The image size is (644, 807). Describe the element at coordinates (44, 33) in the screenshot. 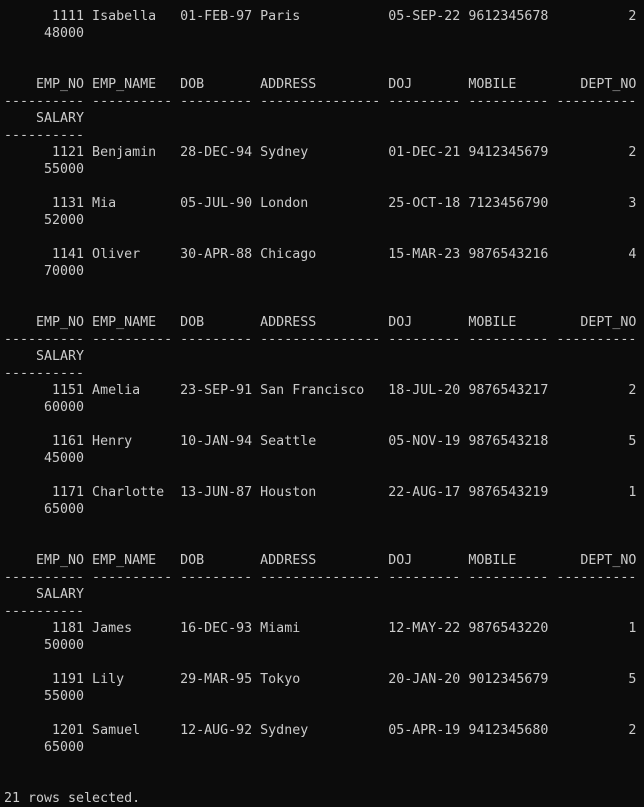

I see `salary-value: 48000` at that location.